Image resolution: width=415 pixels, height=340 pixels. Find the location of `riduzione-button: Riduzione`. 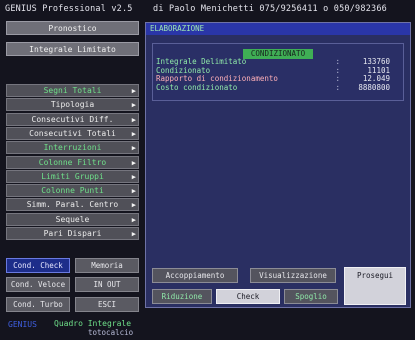

riduzione-button: Riduzione is located at coordinates (182, 296).